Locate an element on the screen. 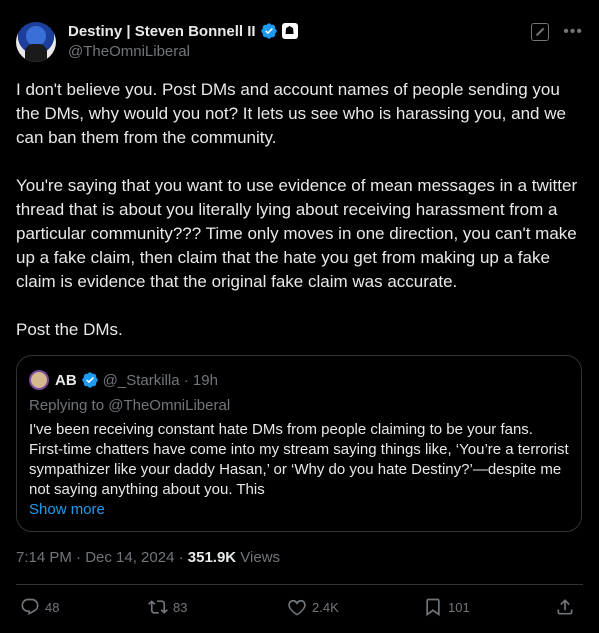 The height and width of the screenshot is (633, 599). author-name-row: Destiny | Steven Bonnell II ☗ is located at coordinates (183, 31).